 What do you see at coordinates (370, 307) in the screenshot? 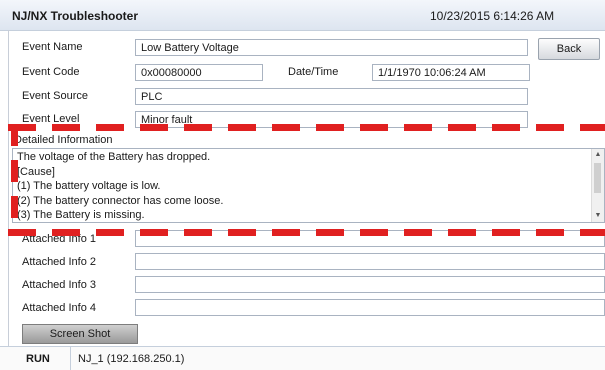
I see `attached-info-4-field` at bounding box center [370, 307].